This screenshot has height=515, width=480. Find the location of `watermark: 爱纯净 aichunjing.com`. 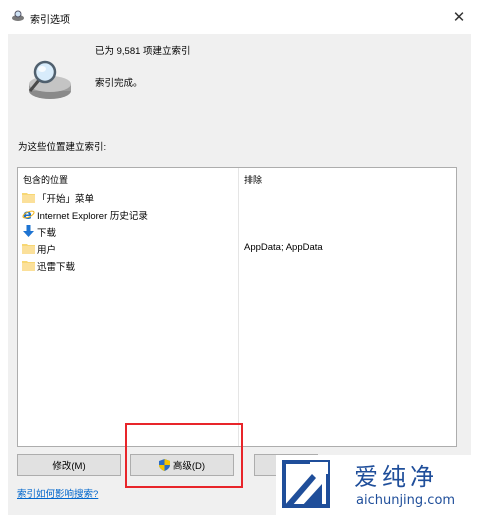

watermark: 爱纯净 aichunjing.com is located at coordinates (378, 485).